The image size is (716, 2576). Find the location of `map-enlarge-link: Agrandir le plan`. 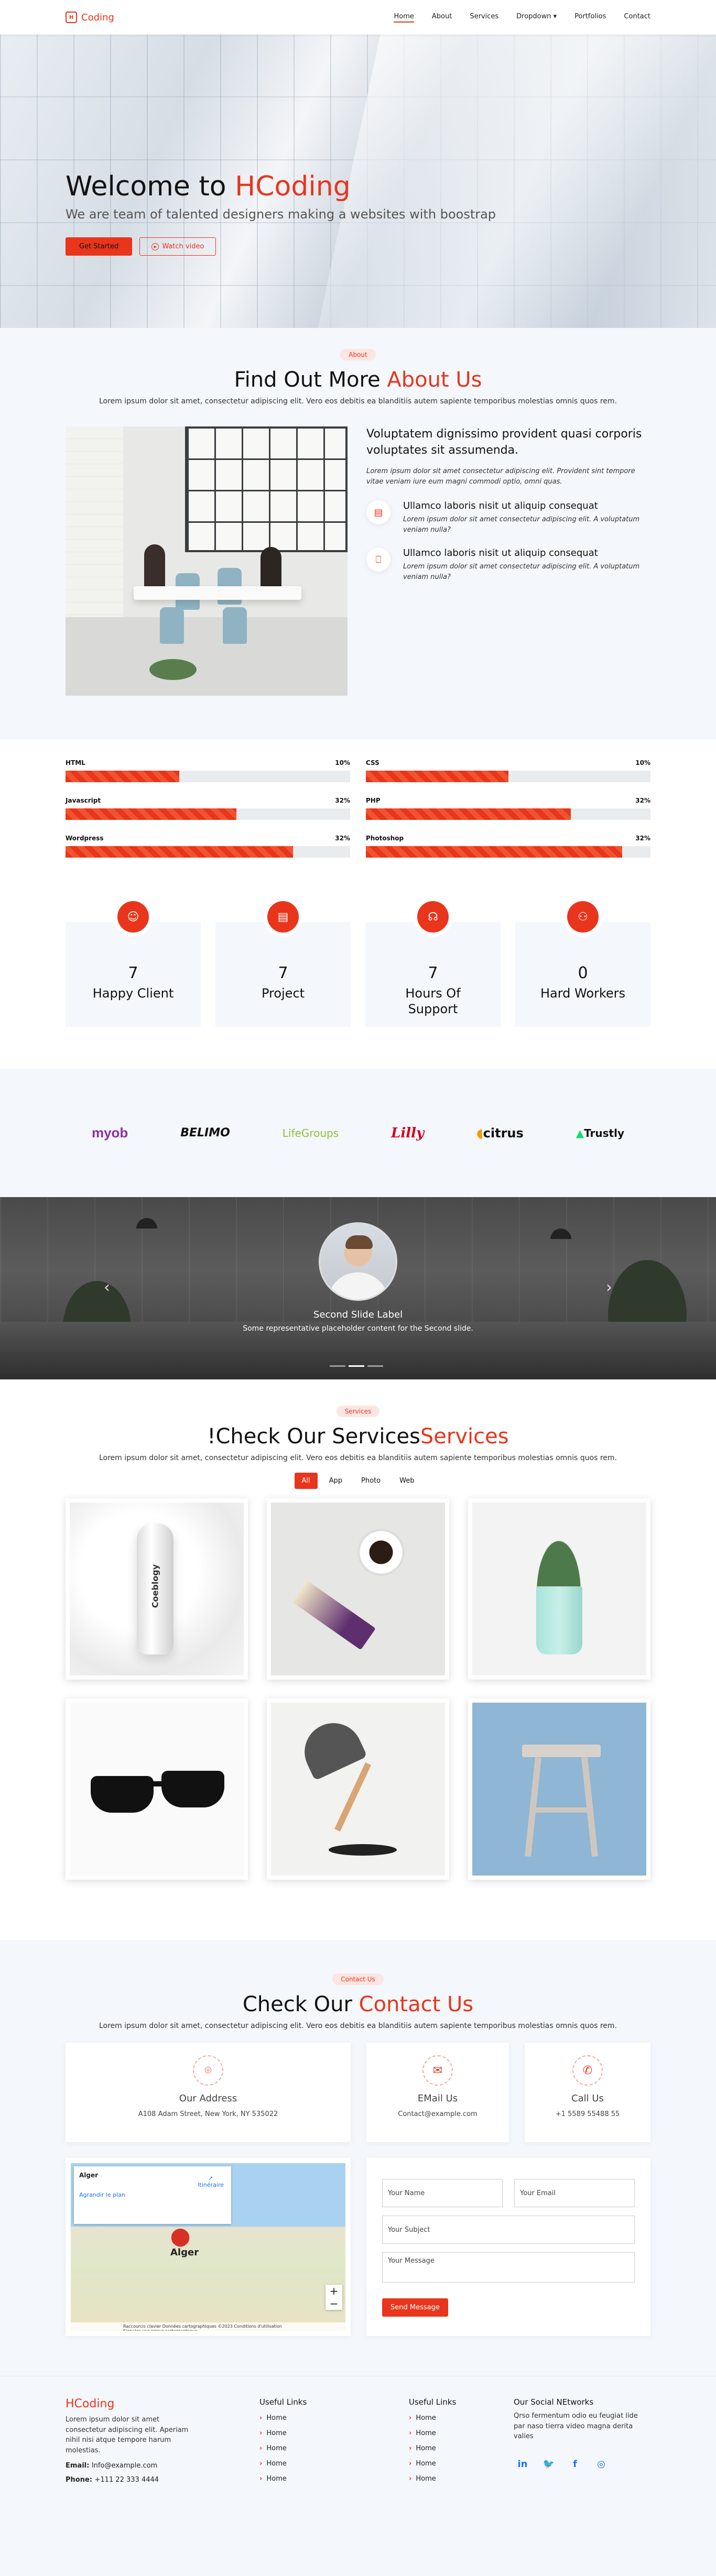

map-enlarge-link: Agrandir le plan is located at coordinates (152, 2194).